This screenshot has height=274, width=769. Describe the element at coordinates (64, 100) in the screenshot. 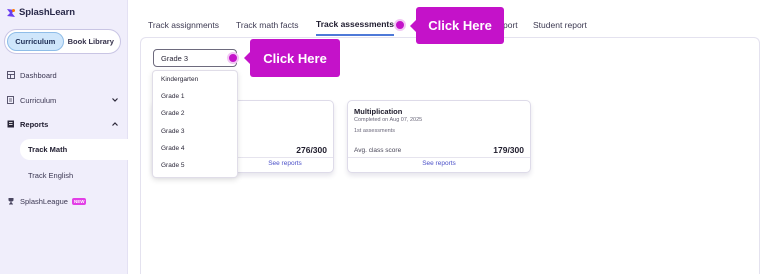

I see `sidebar-item-curriculum: Curriculum` at that location.